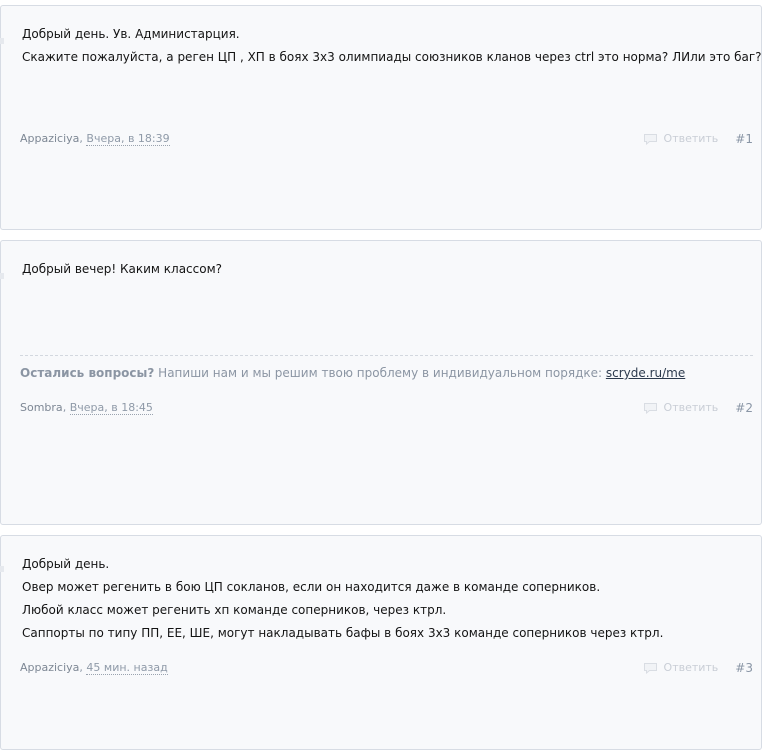  Describe the element at coordinates (111, 408) in the screenshot. I see `post-time: Вчера, в 18:45` at that location.